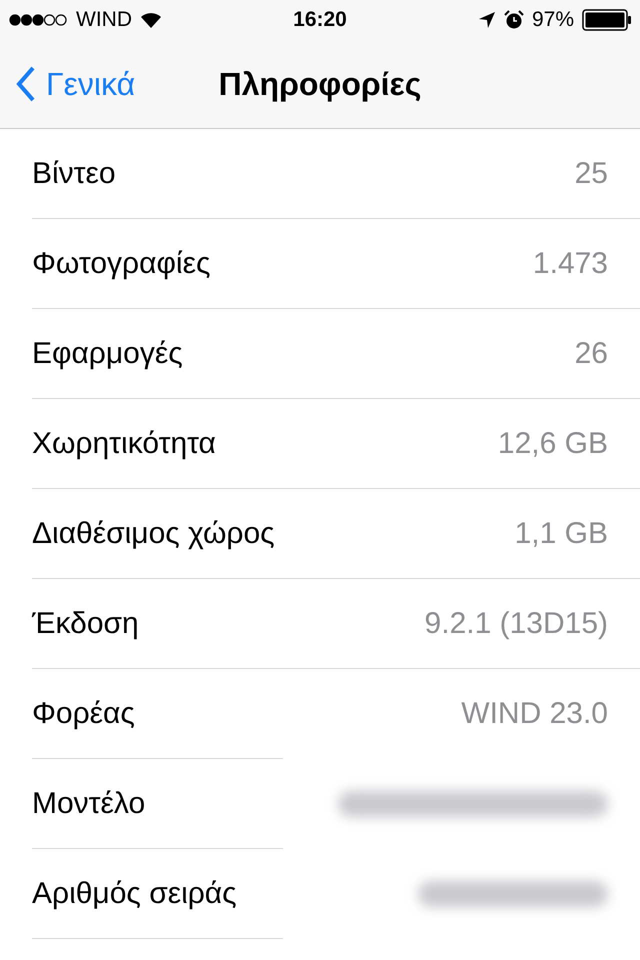 This screenshot has width=640, height=960. Describe the element at coordinates (121, 263) in the screenshot. I see `row-label: Φωτογραφίες` at that location.